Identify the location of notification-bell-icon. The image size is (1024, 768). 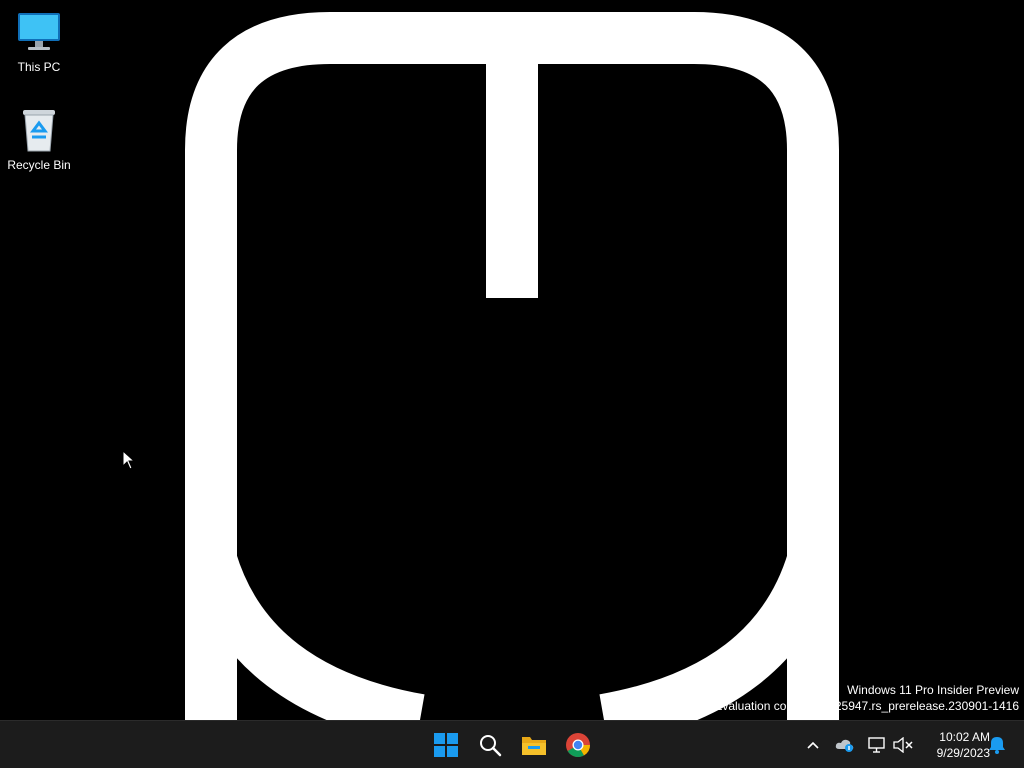
(997, 745).